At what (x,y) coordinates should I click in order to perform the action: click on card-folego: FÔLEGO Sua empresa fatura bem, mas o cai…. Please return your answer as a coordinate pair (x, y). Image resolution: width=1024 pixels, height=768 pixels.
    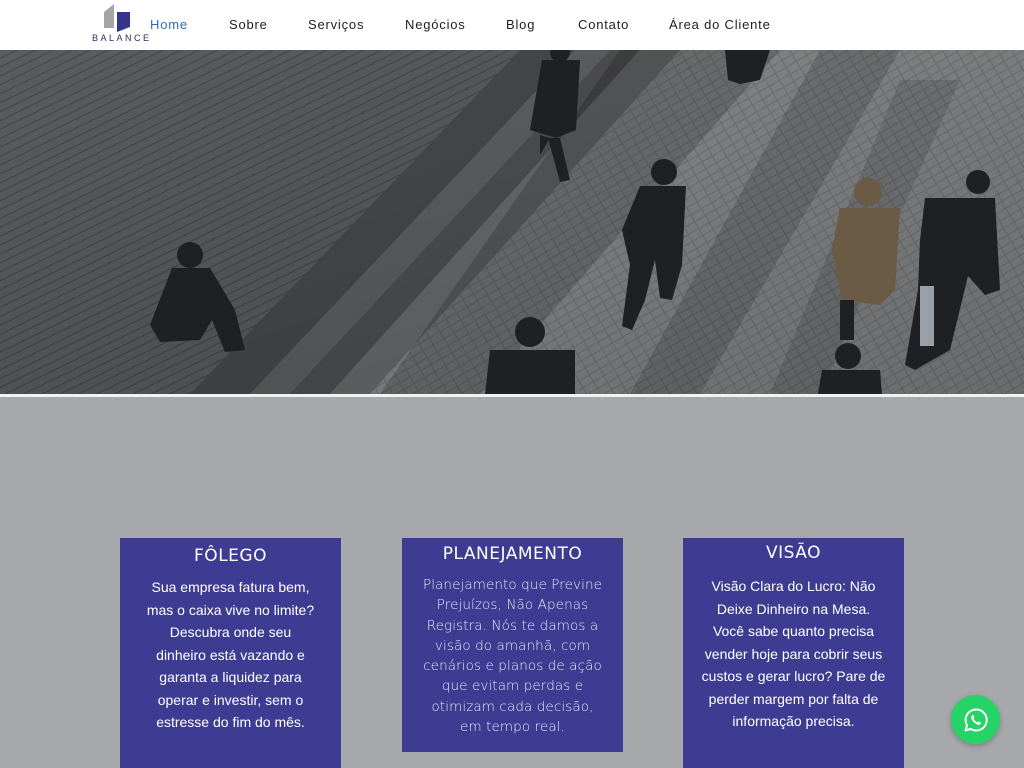
    Looking at the image, I should click on (230, 653).